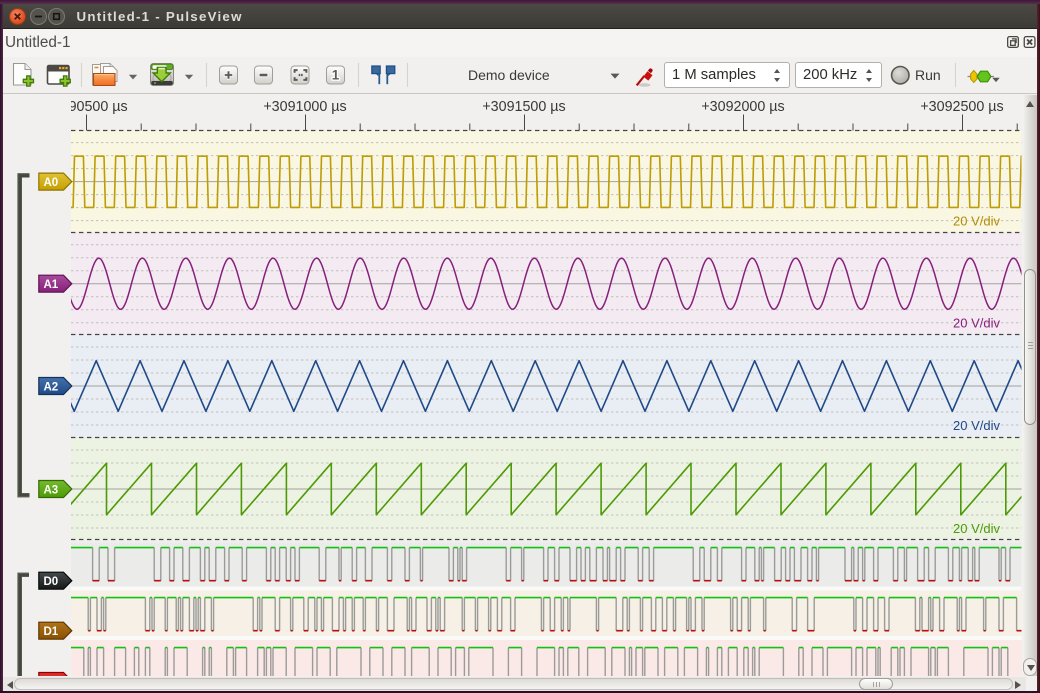  What do you see at coordinates (742, 107) in the screenshot?
I see `svg-text: +3092000 µs` at bounding box center [742, 107].